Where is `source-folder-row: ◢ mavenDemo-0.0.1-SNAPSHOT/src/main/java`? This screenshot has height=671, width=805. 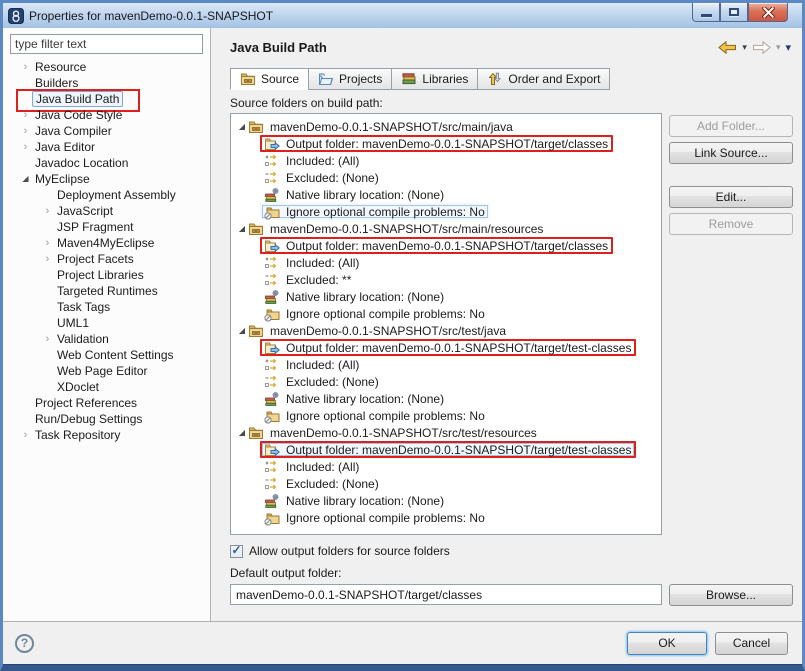
source-folder-row: ◢ mavenDemo-0.0.1-SNAPSHOT/src/main/java is located at coordinates (446, 126).